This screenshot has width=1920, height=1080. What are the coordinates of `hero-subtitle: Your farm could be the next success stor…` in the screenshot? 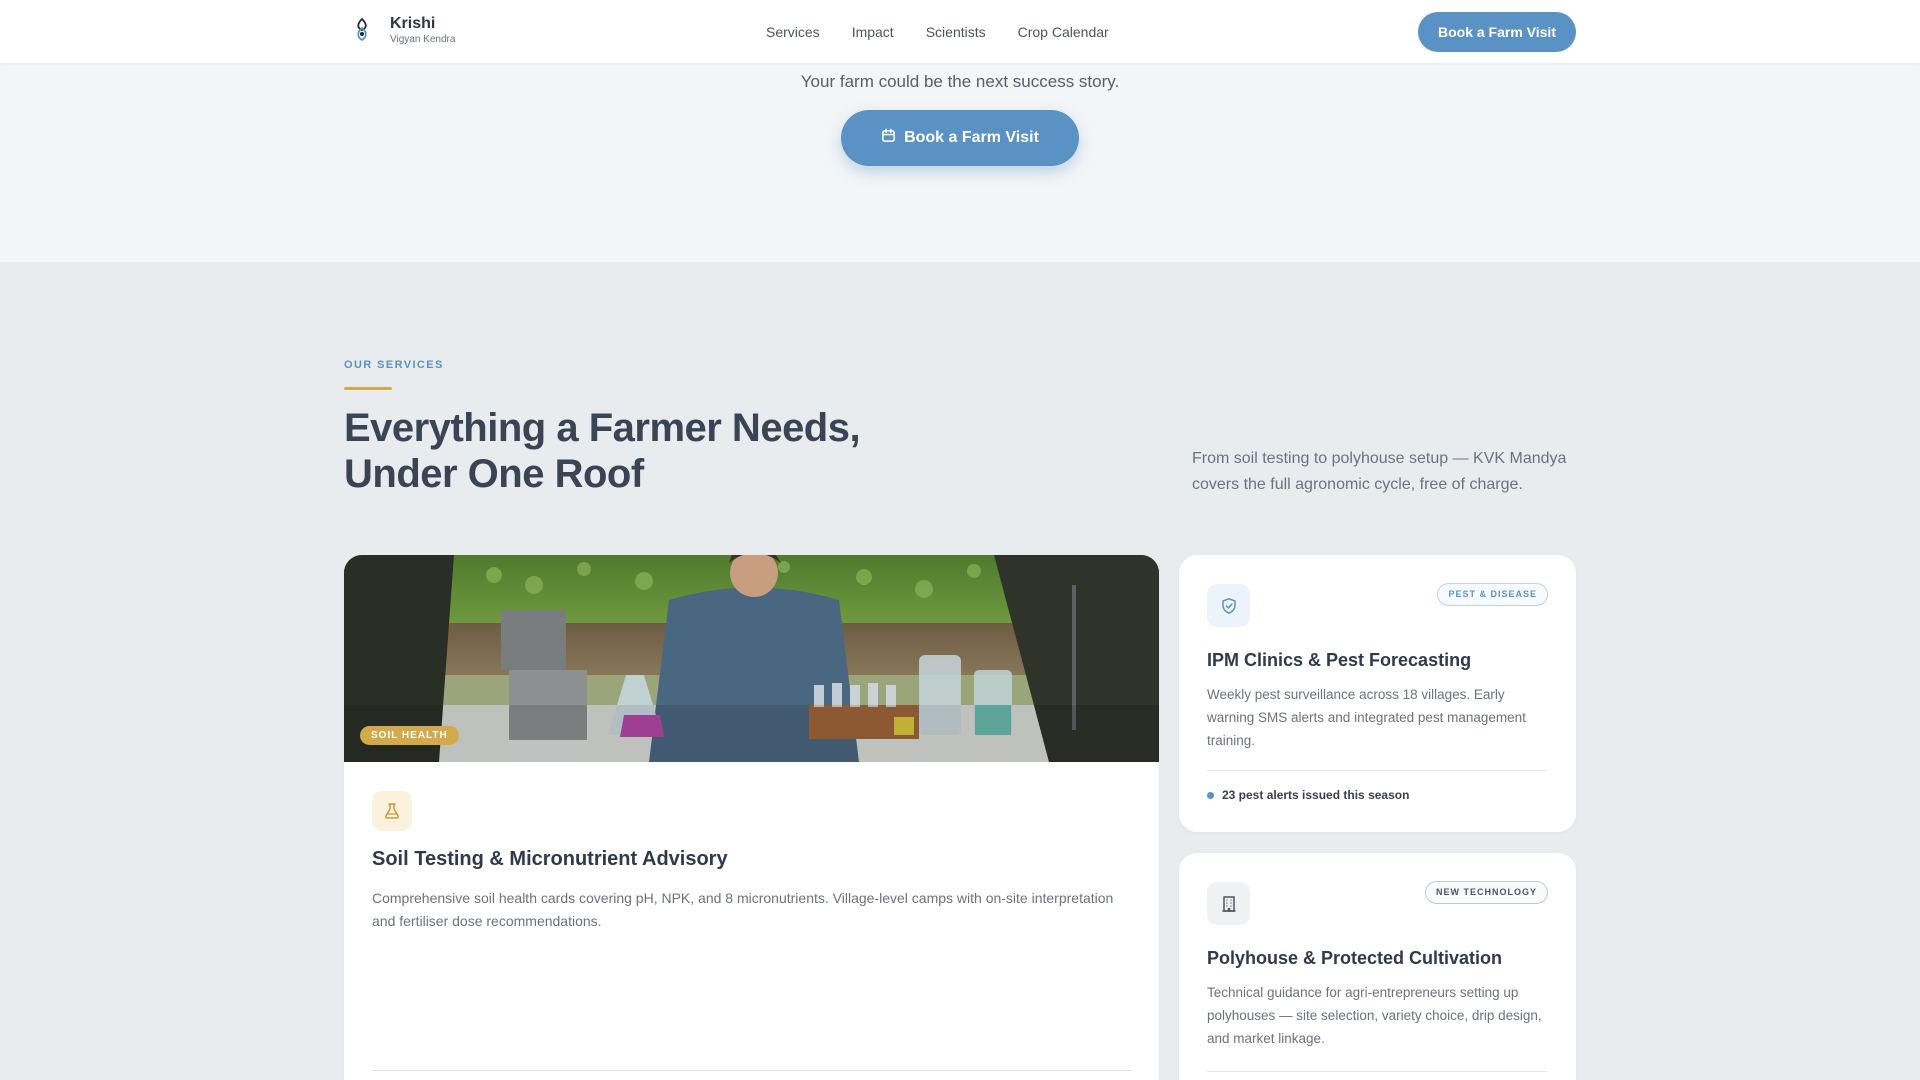 It's located at (960, 81).